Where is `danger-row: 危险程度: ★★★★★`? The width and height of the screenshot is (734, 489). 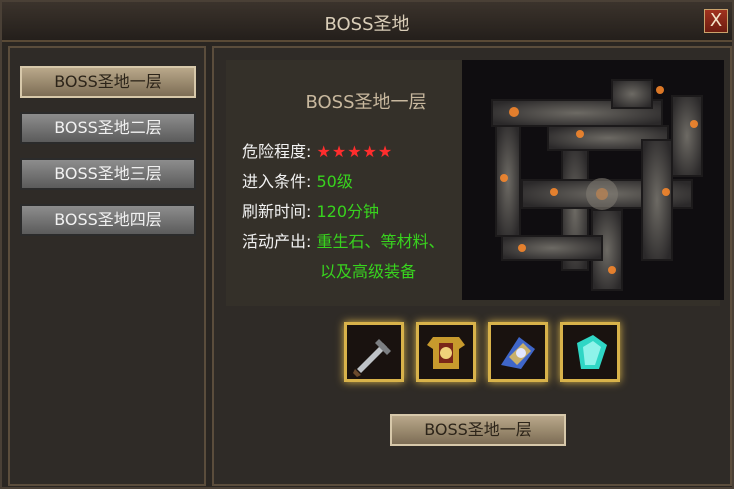
danger-row: 危险程度: ★★★★★ is located at coordinates (317, 150).